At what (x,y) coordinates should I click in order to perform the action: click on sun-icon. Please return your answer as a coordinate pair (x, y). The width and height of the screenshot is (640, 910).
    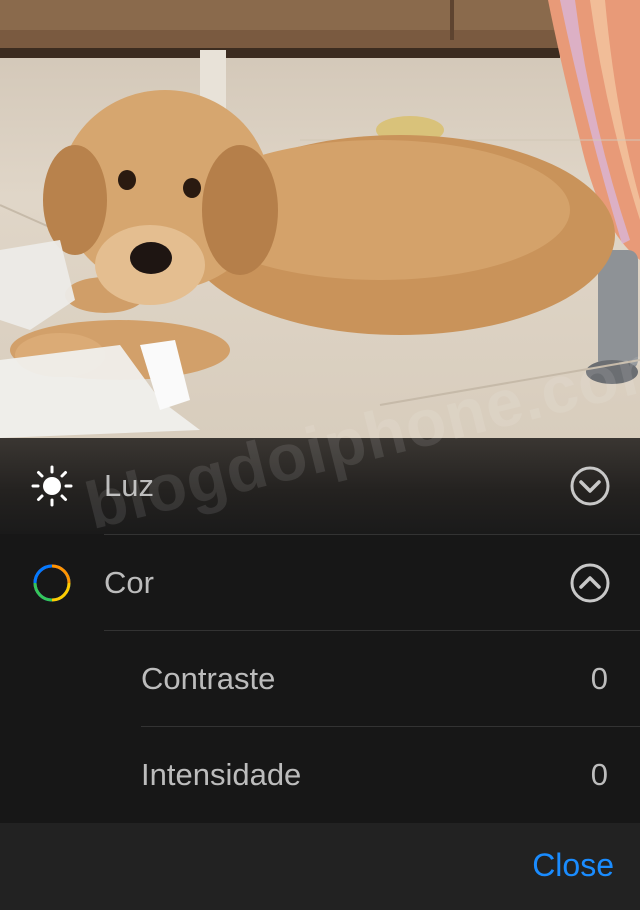
    Looking at the image, I should click on (52, 486).